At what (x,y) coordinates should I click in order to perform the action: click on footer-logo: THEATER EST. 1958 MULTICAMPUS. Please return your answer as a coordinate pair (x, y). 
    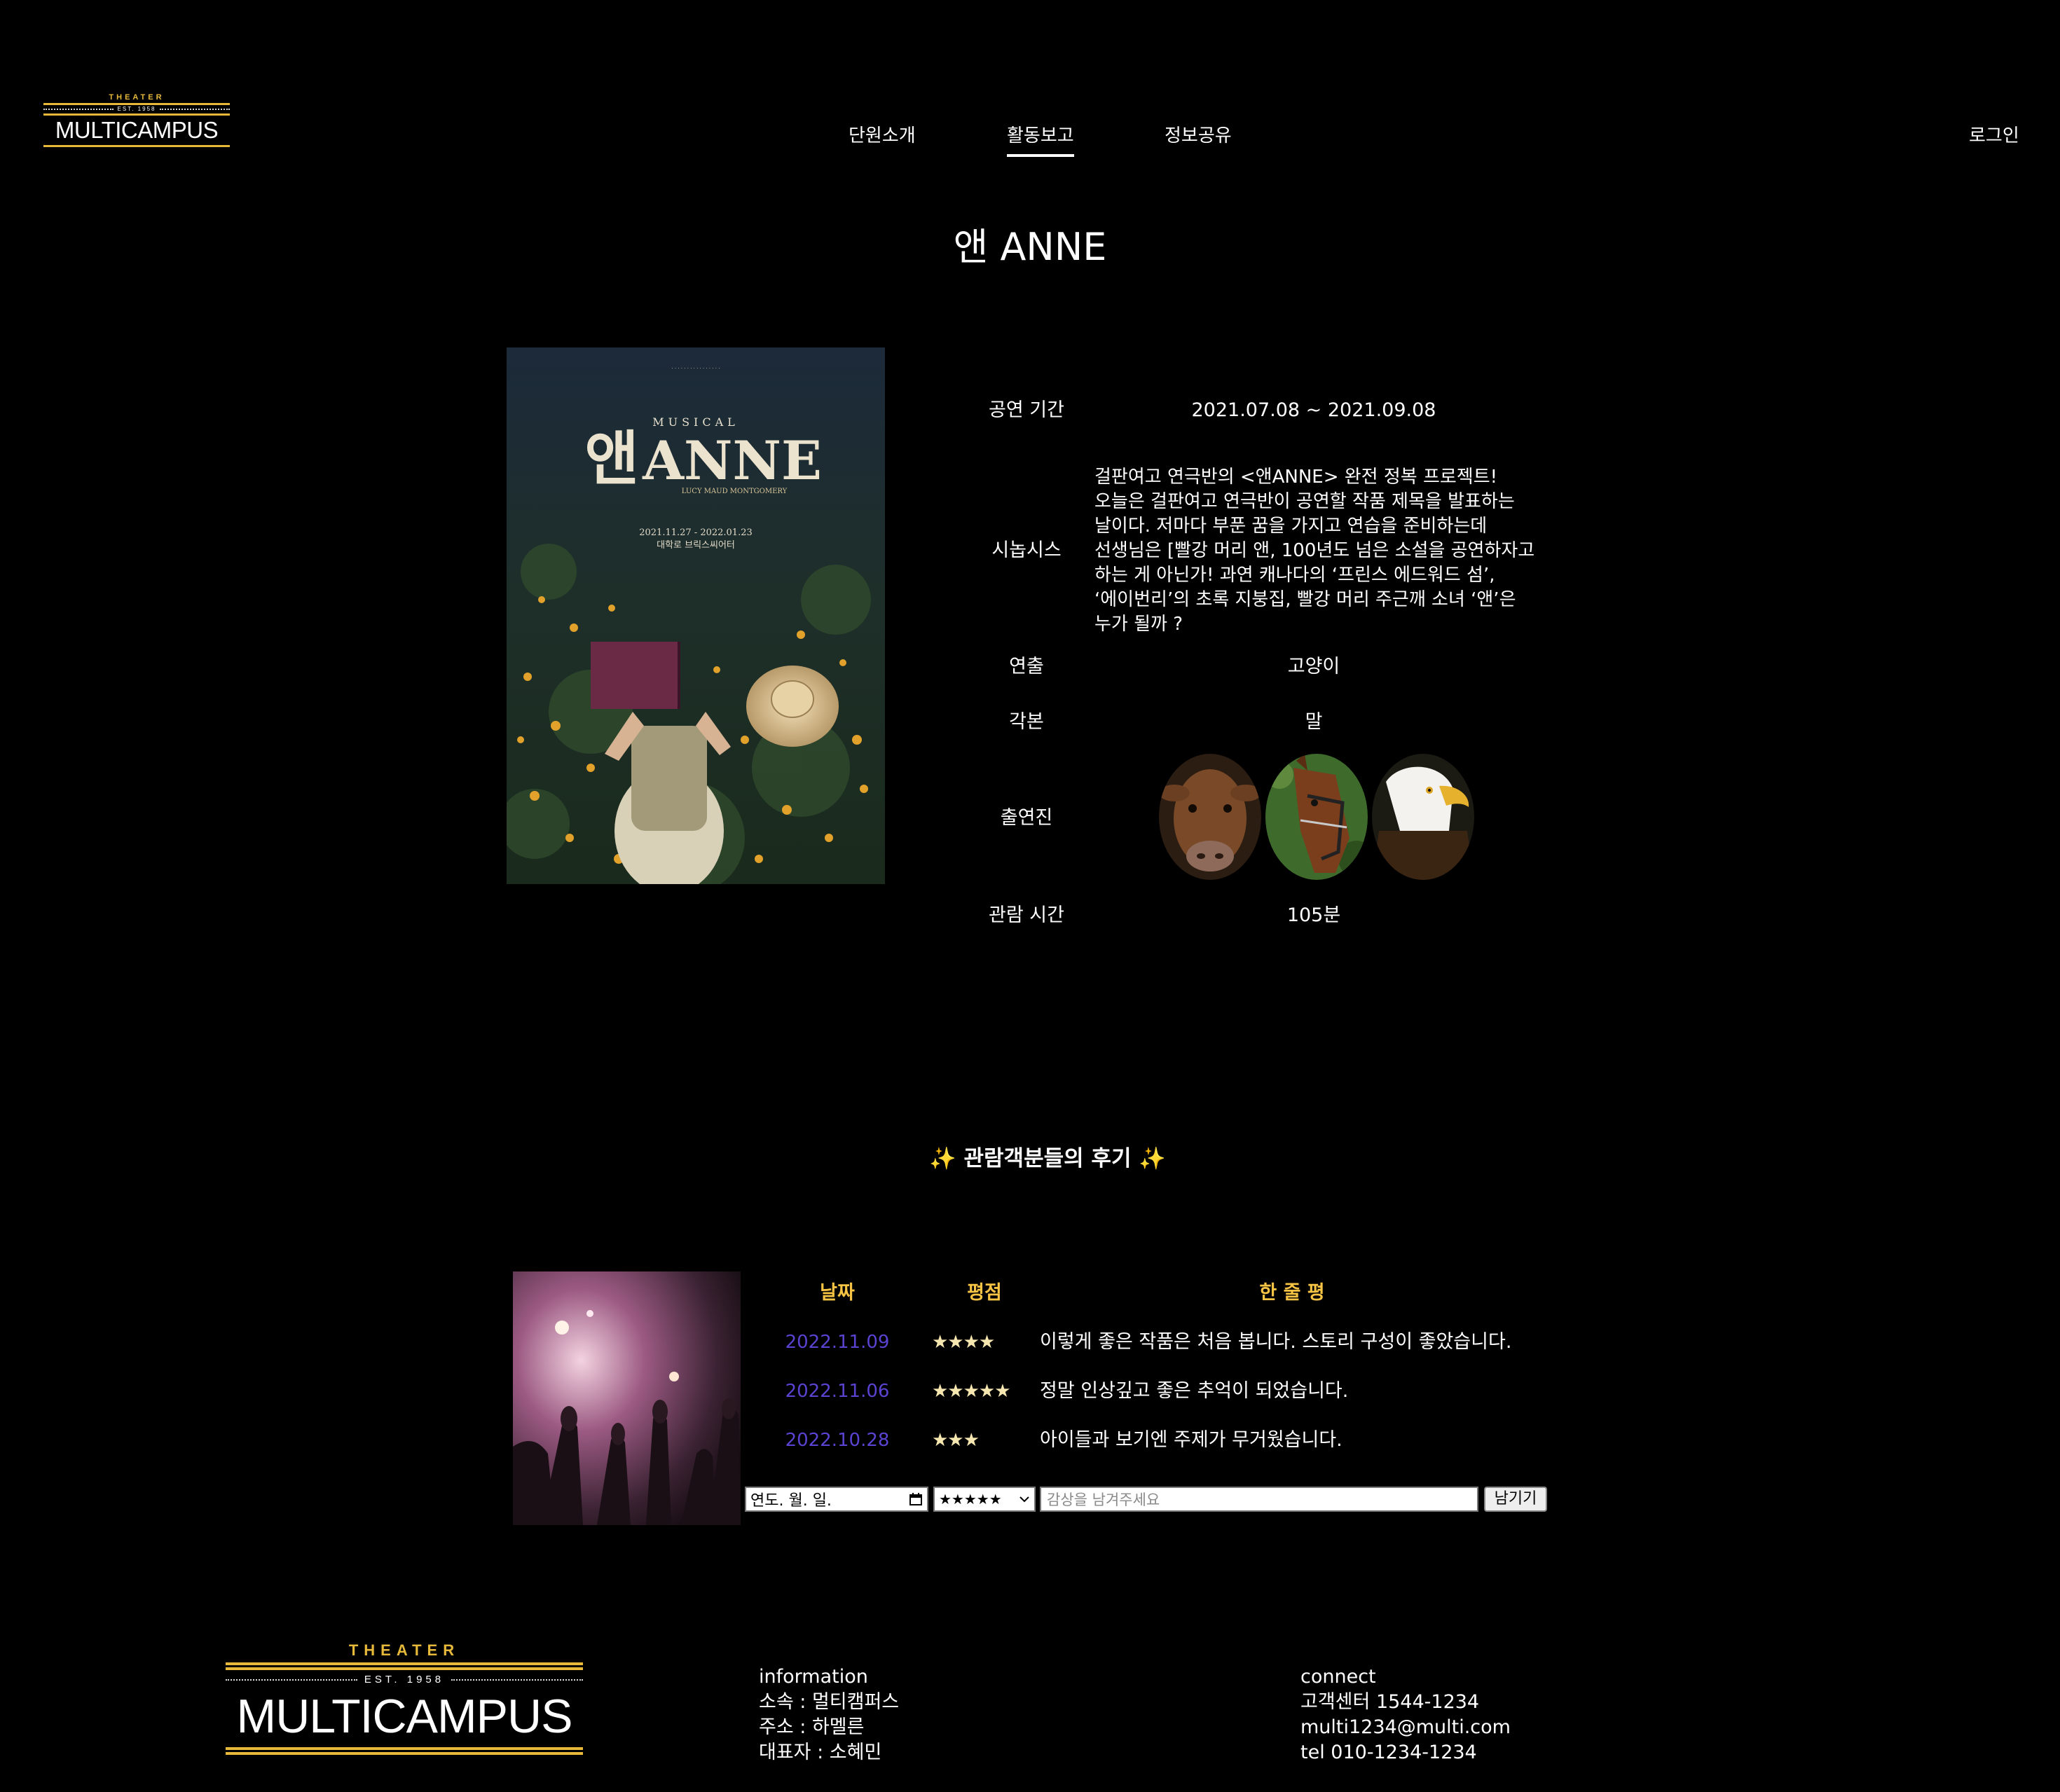
    Looking at the image, I should click on (404, 1699).